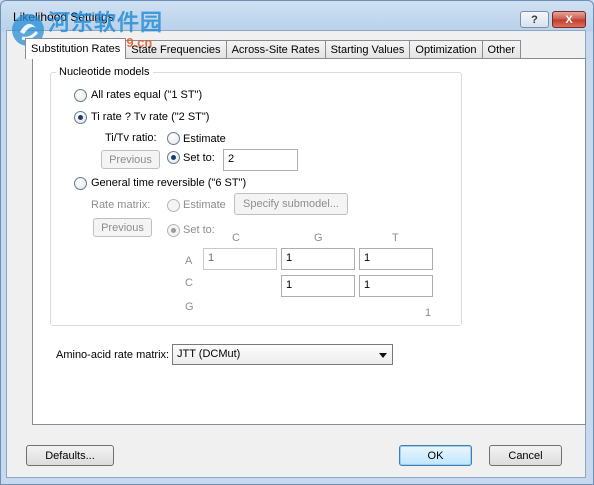  I want to click on tab-optimization: Optimization, so click(446, 49).